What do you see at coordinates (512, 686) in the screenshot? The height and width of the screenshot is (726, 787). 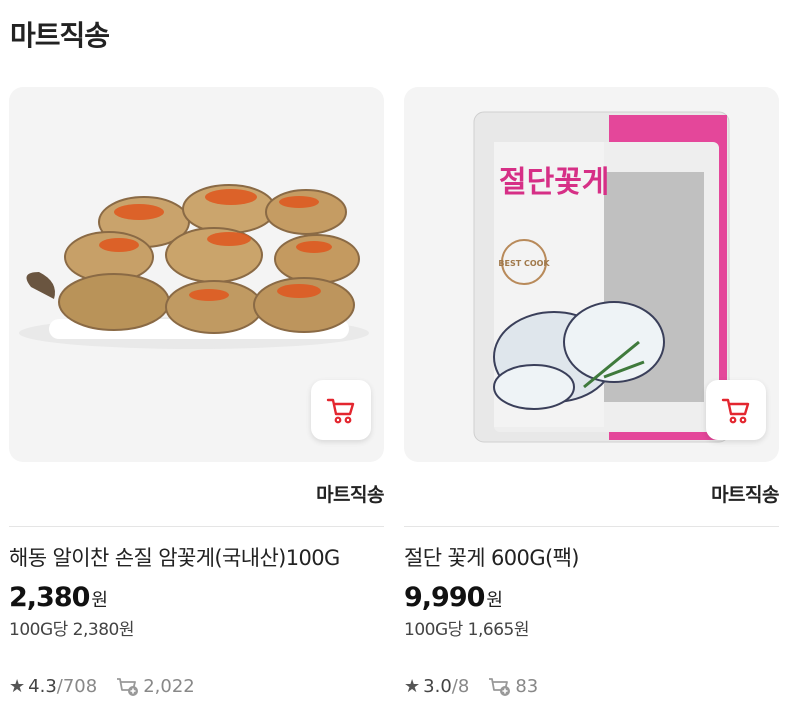 I see `cart-count: 83` at bounding box center [512, 686].